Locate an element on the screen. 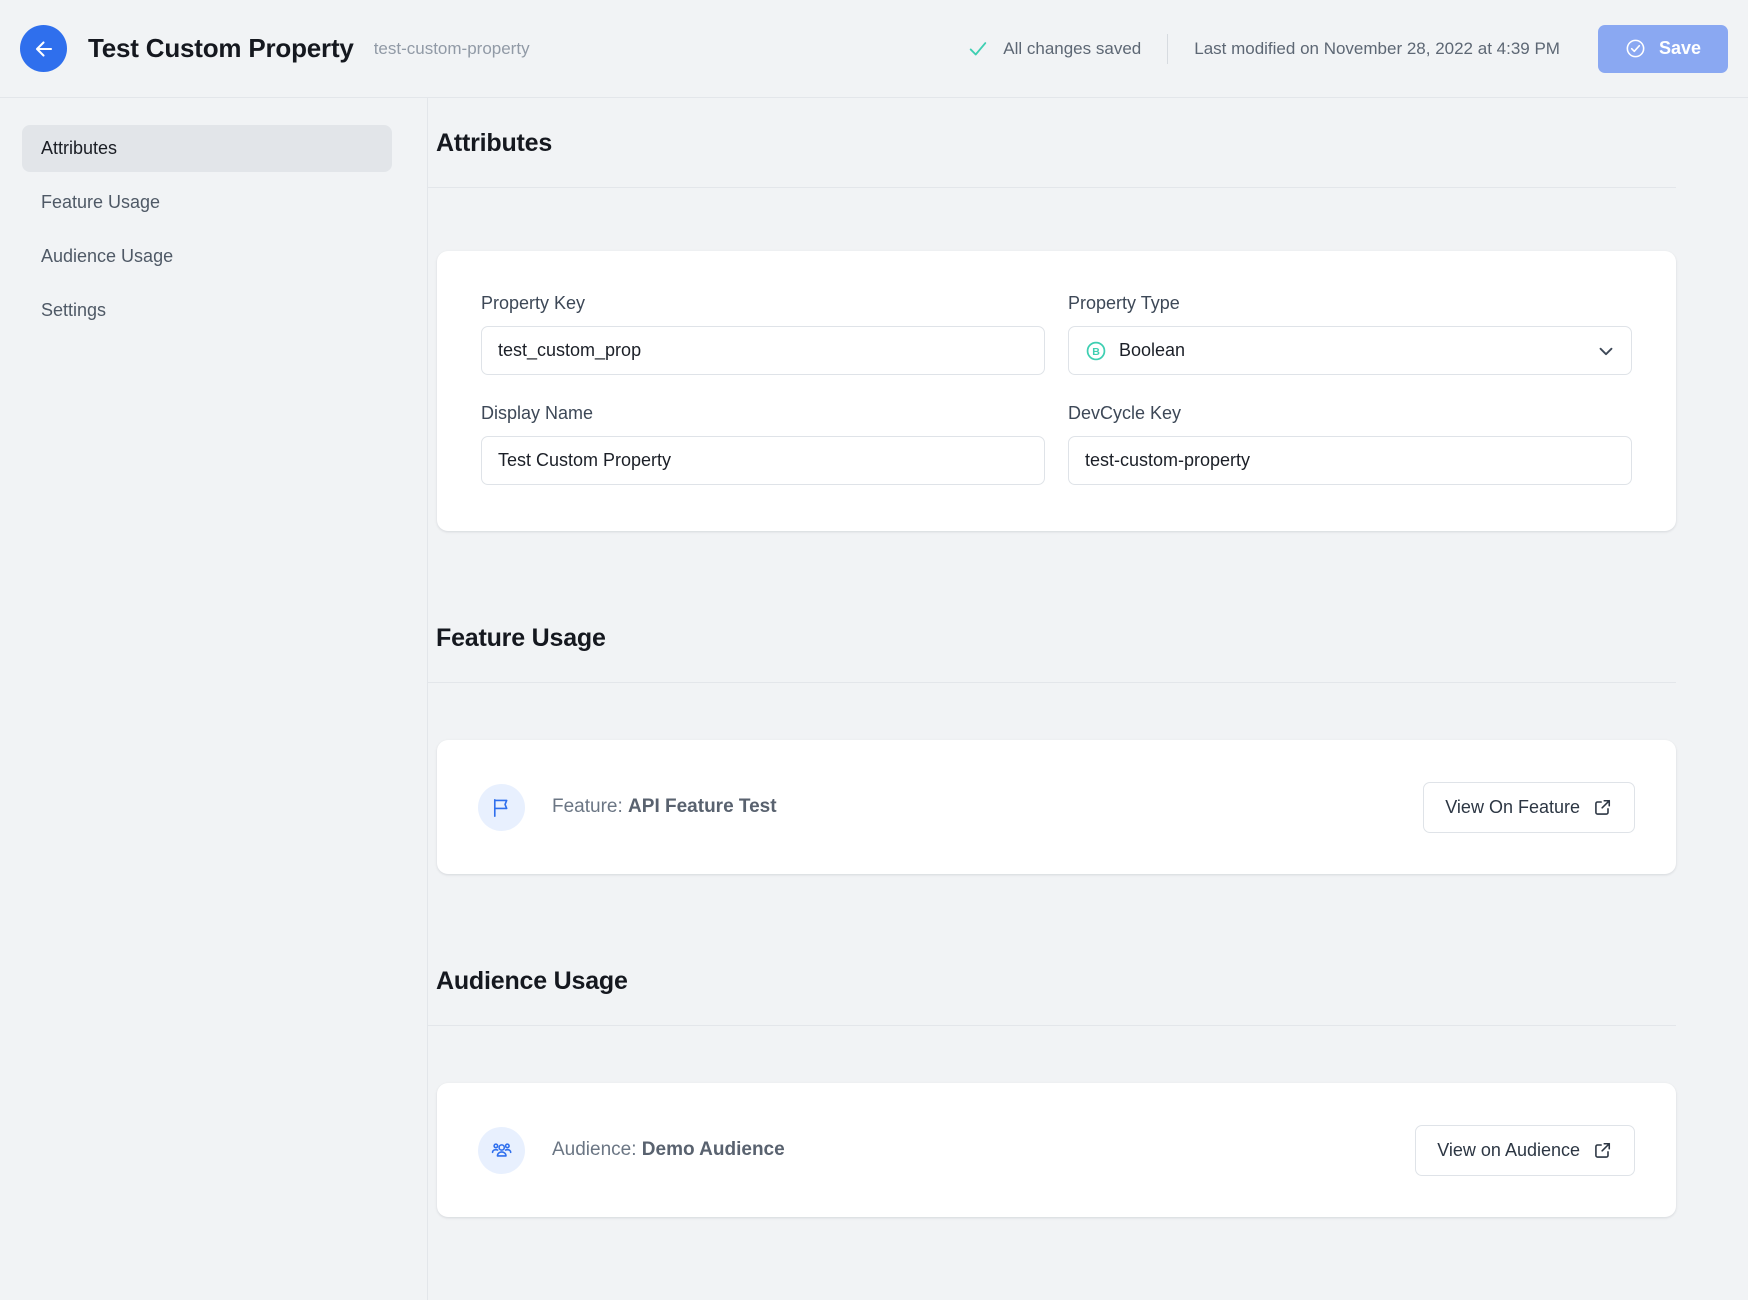  arrow-left-icon is located at coordinates (44, 49).